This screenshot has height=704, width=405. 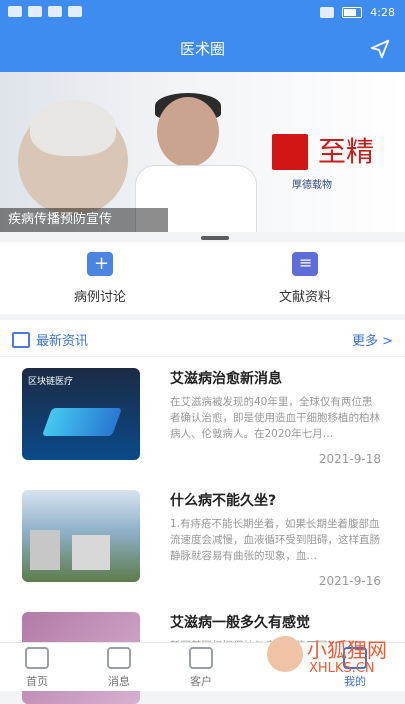 I want to click on watermark: 小狐狸网 XHLKS.CN, so click(x=332, y=657).